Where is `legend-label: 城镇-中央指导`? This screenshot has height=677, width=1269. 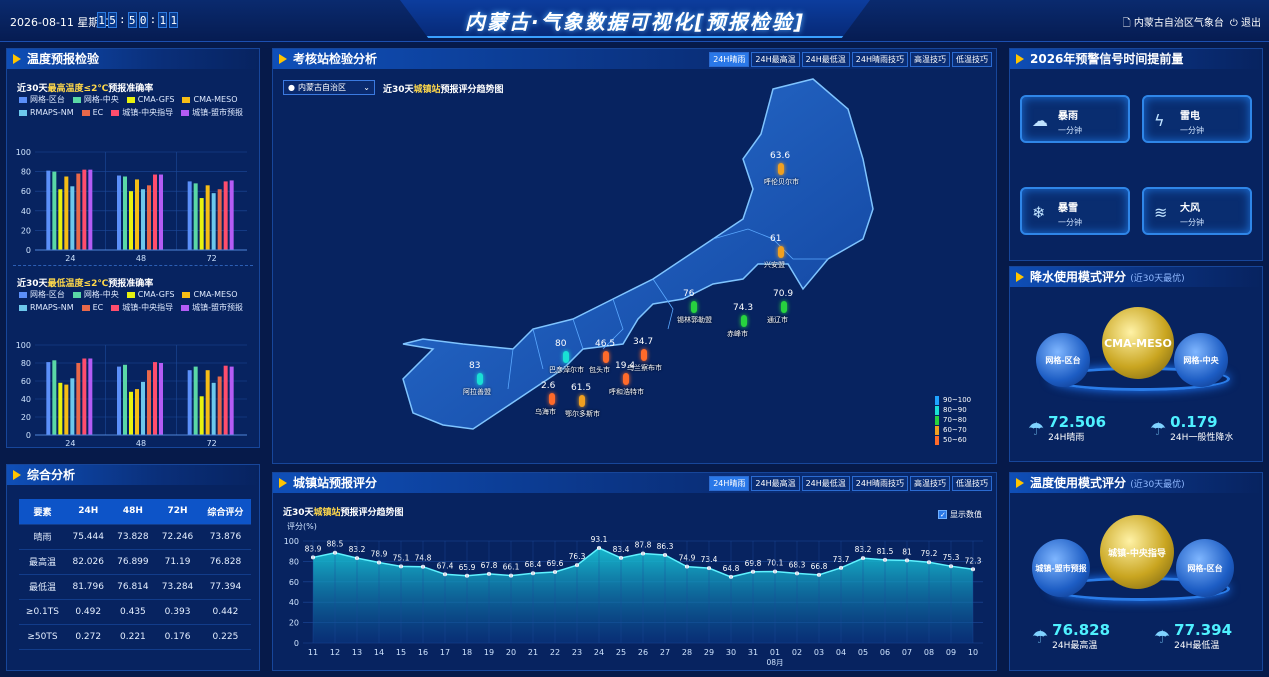 legend-label: 城镇-中央指导 is located at coordinates (148, 307).